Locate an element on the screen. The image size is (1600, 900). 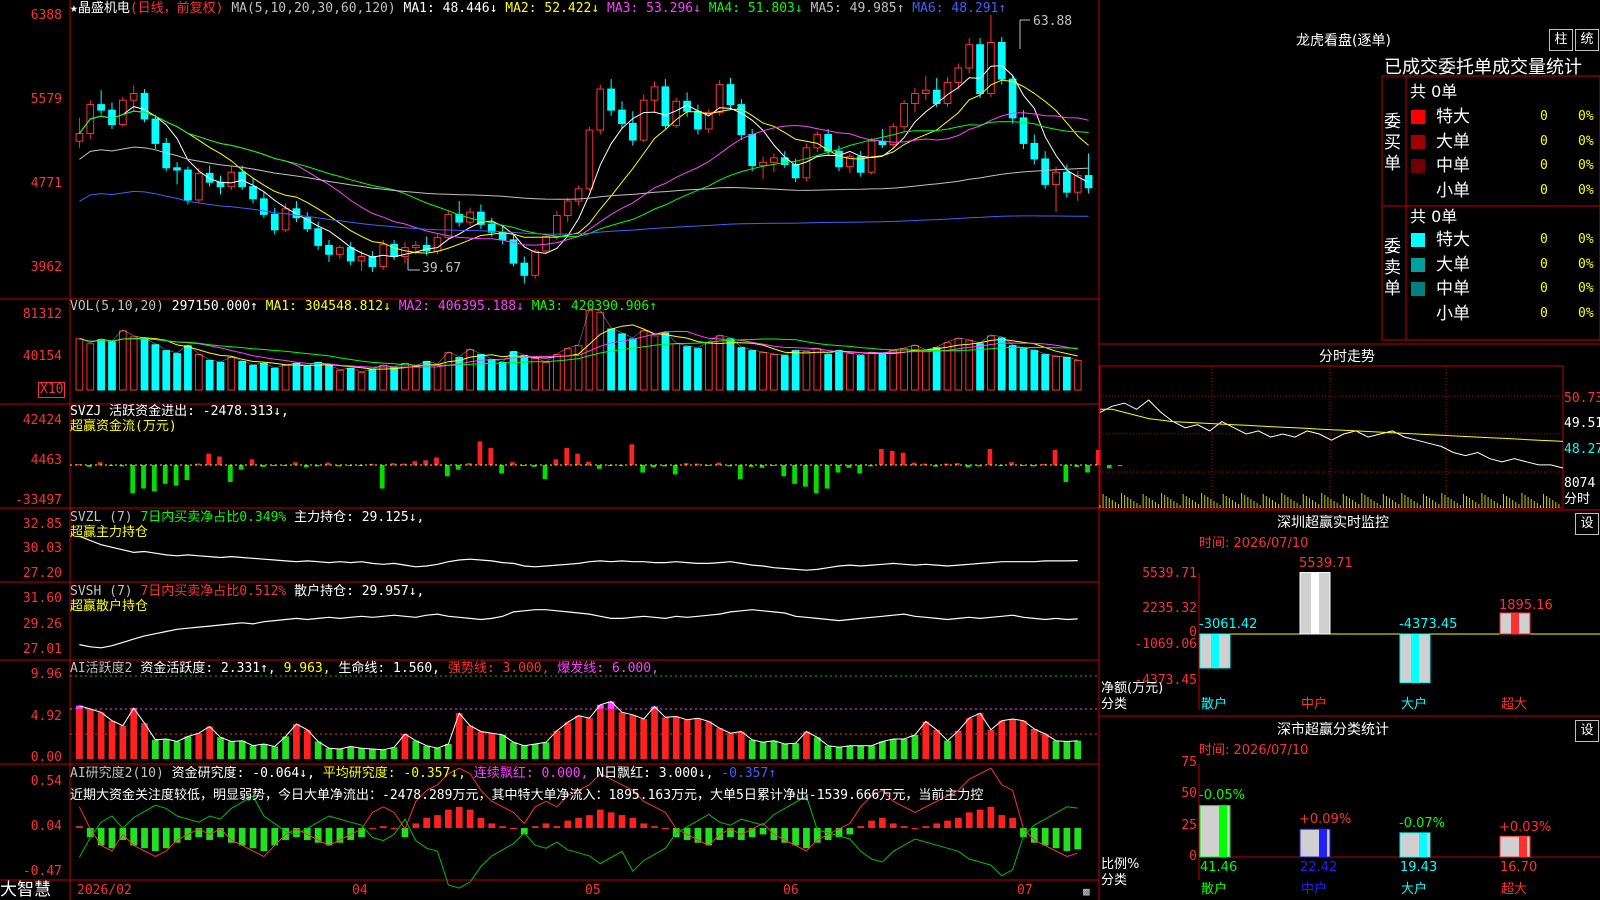
fl-stat-settings-button: 设 is located at coordinates (1587, 731).